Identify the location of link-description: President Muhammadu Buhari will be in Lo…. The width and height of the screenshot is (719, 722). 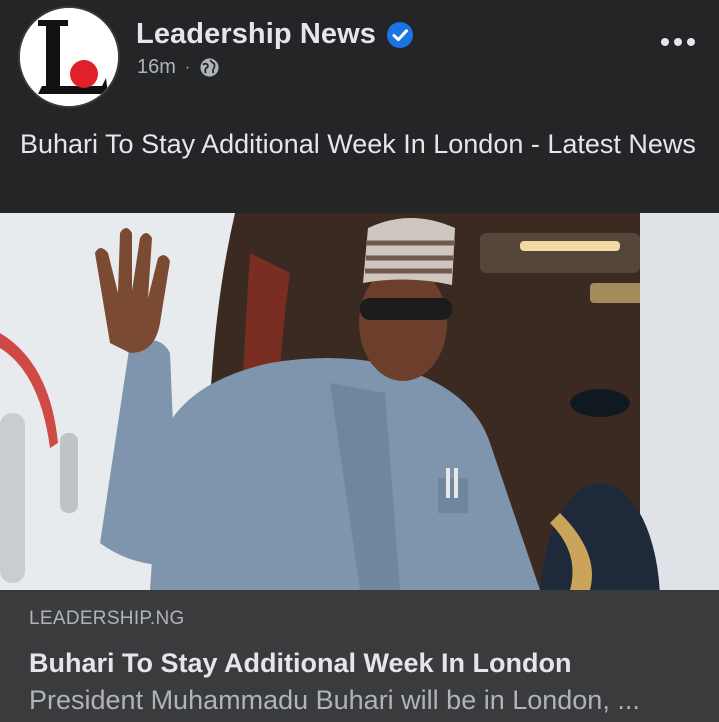
(334, 700).